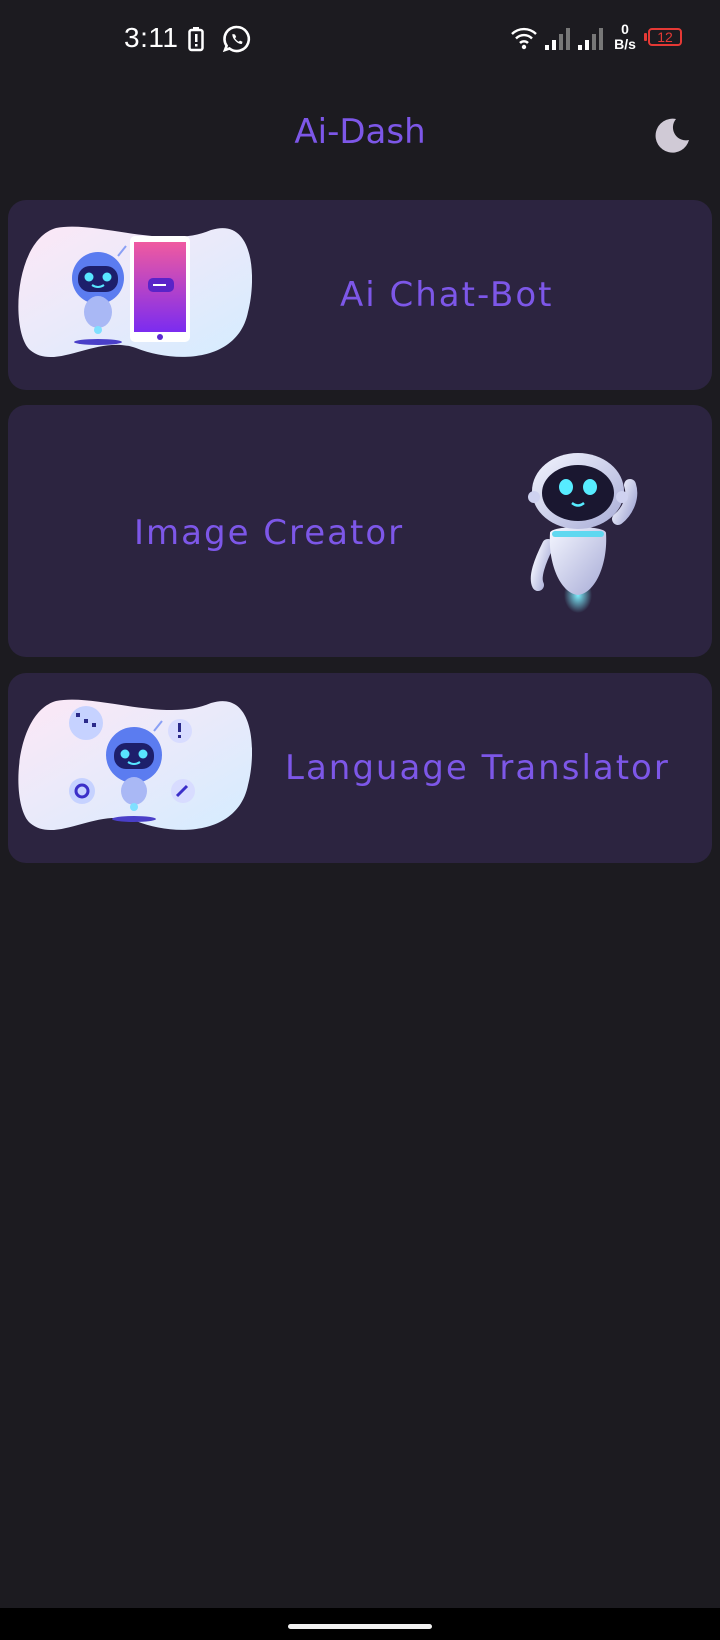  I want to click on battery-tip, so click(645, 37).